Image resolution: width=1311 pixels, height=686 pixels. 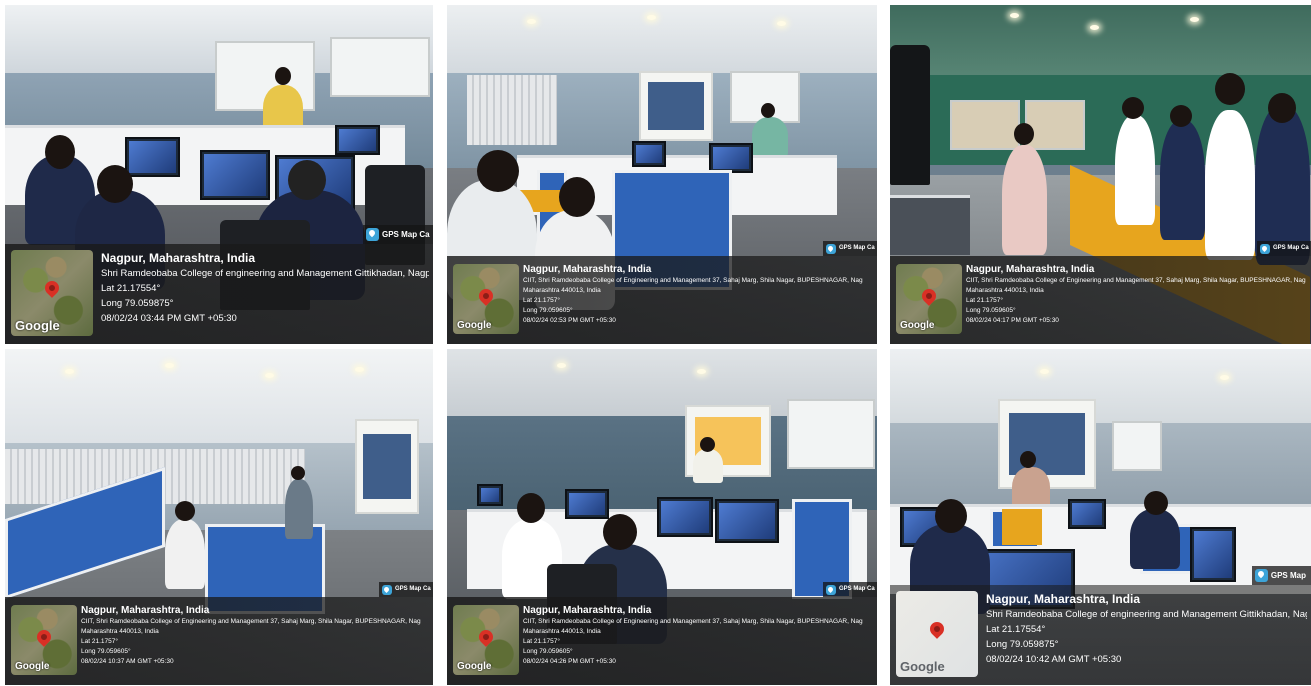 What do you see at coordinates (127, 661) in the screenshot?
I see `location-datetime: 08/02/24 10:37 AM GMT +05:30` at bounding box center [127, 661].